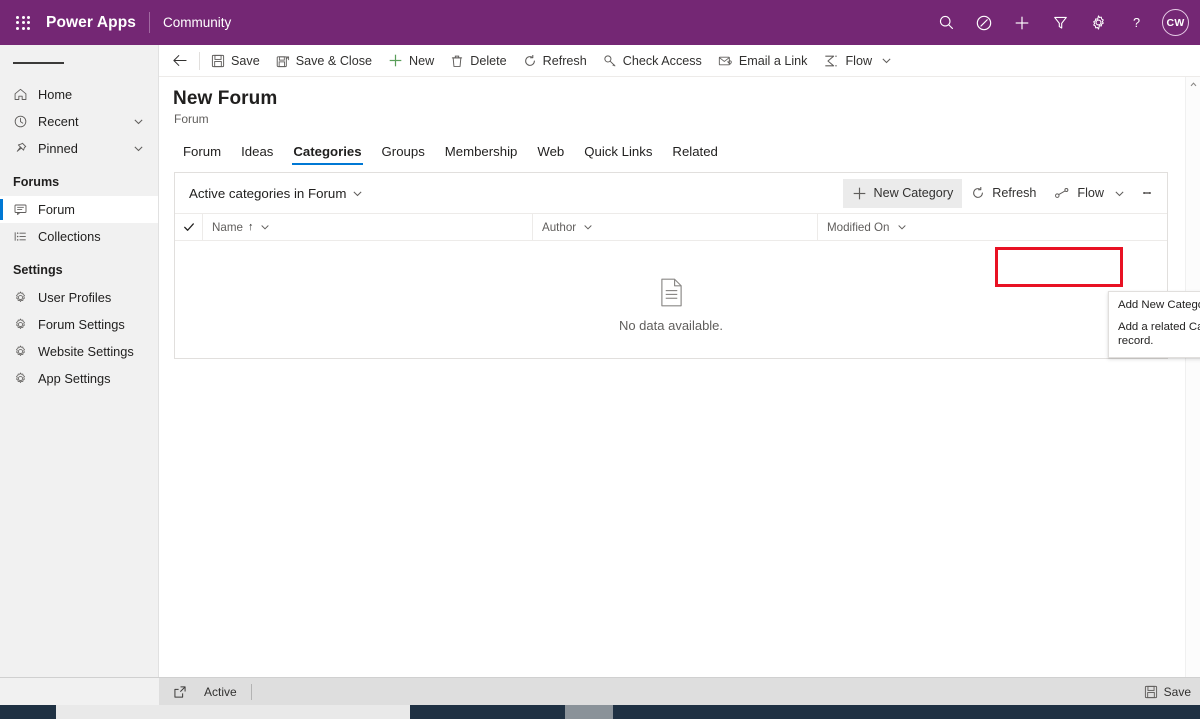 This screenshot has height=719, width=1200. Describe the element at coordinates (220, 691) in the screenshot. I see `status-text: Active` at that location.